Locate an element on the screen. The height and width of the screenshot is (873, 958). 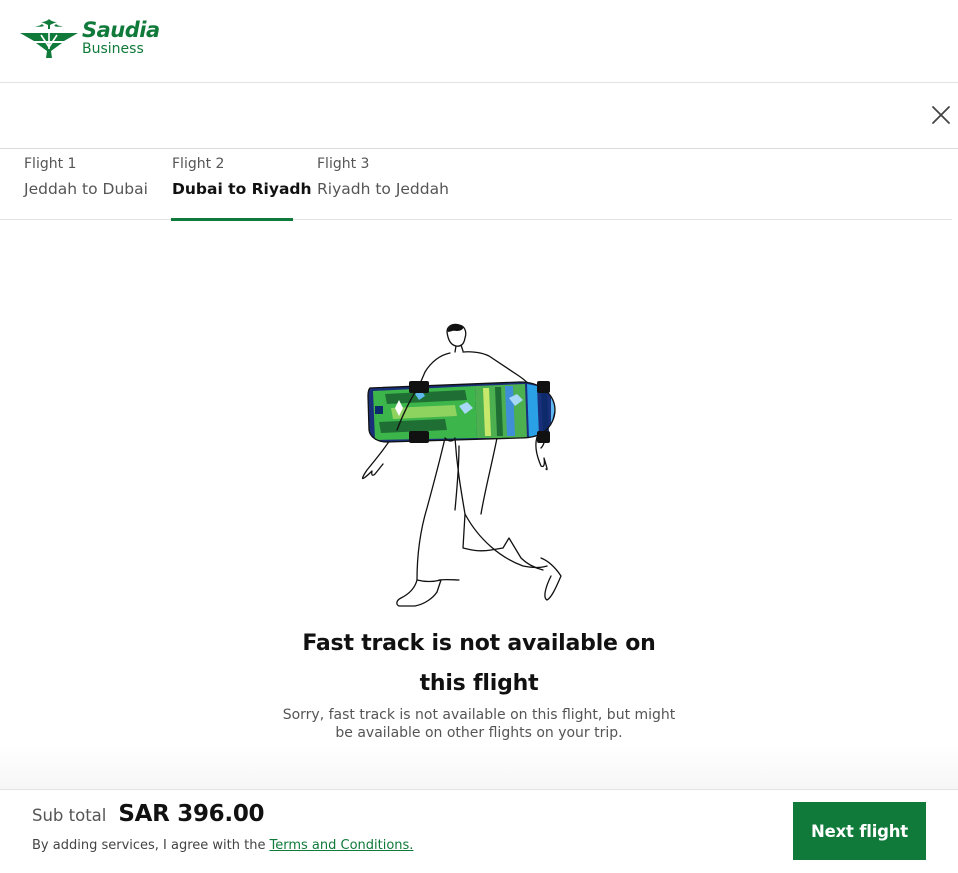
subtotal: Sub total SAR 396.00 is located at coordinates (148, 814).